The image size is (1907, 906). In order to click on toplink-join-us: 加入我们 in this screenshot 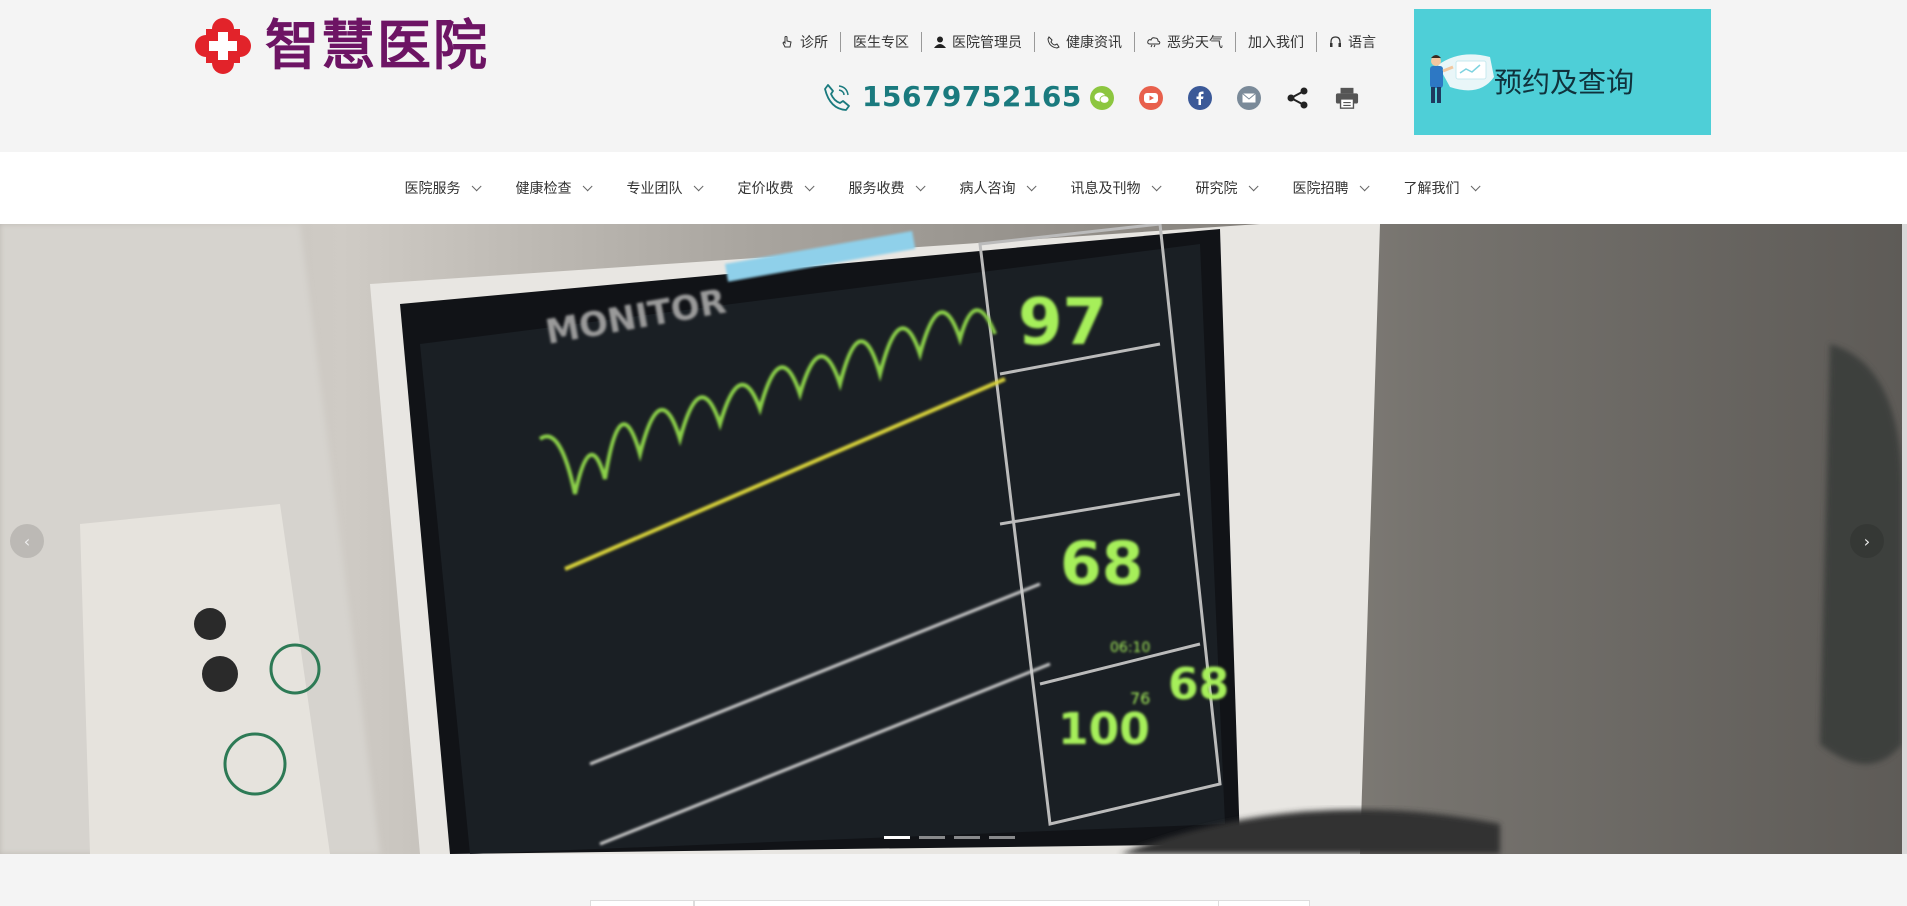, I will do `click(1275, 42)`.